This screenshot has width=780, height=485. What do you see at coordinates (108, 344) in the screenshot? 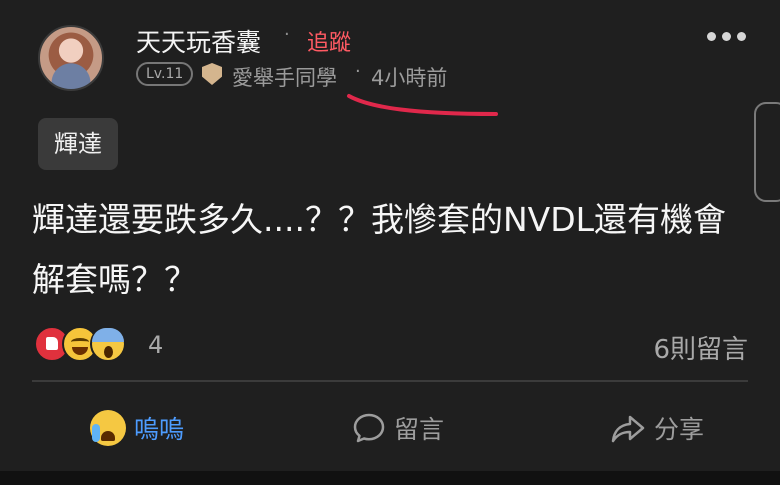
I see `scream-reaction-icon` at bounding box center [108, 344].